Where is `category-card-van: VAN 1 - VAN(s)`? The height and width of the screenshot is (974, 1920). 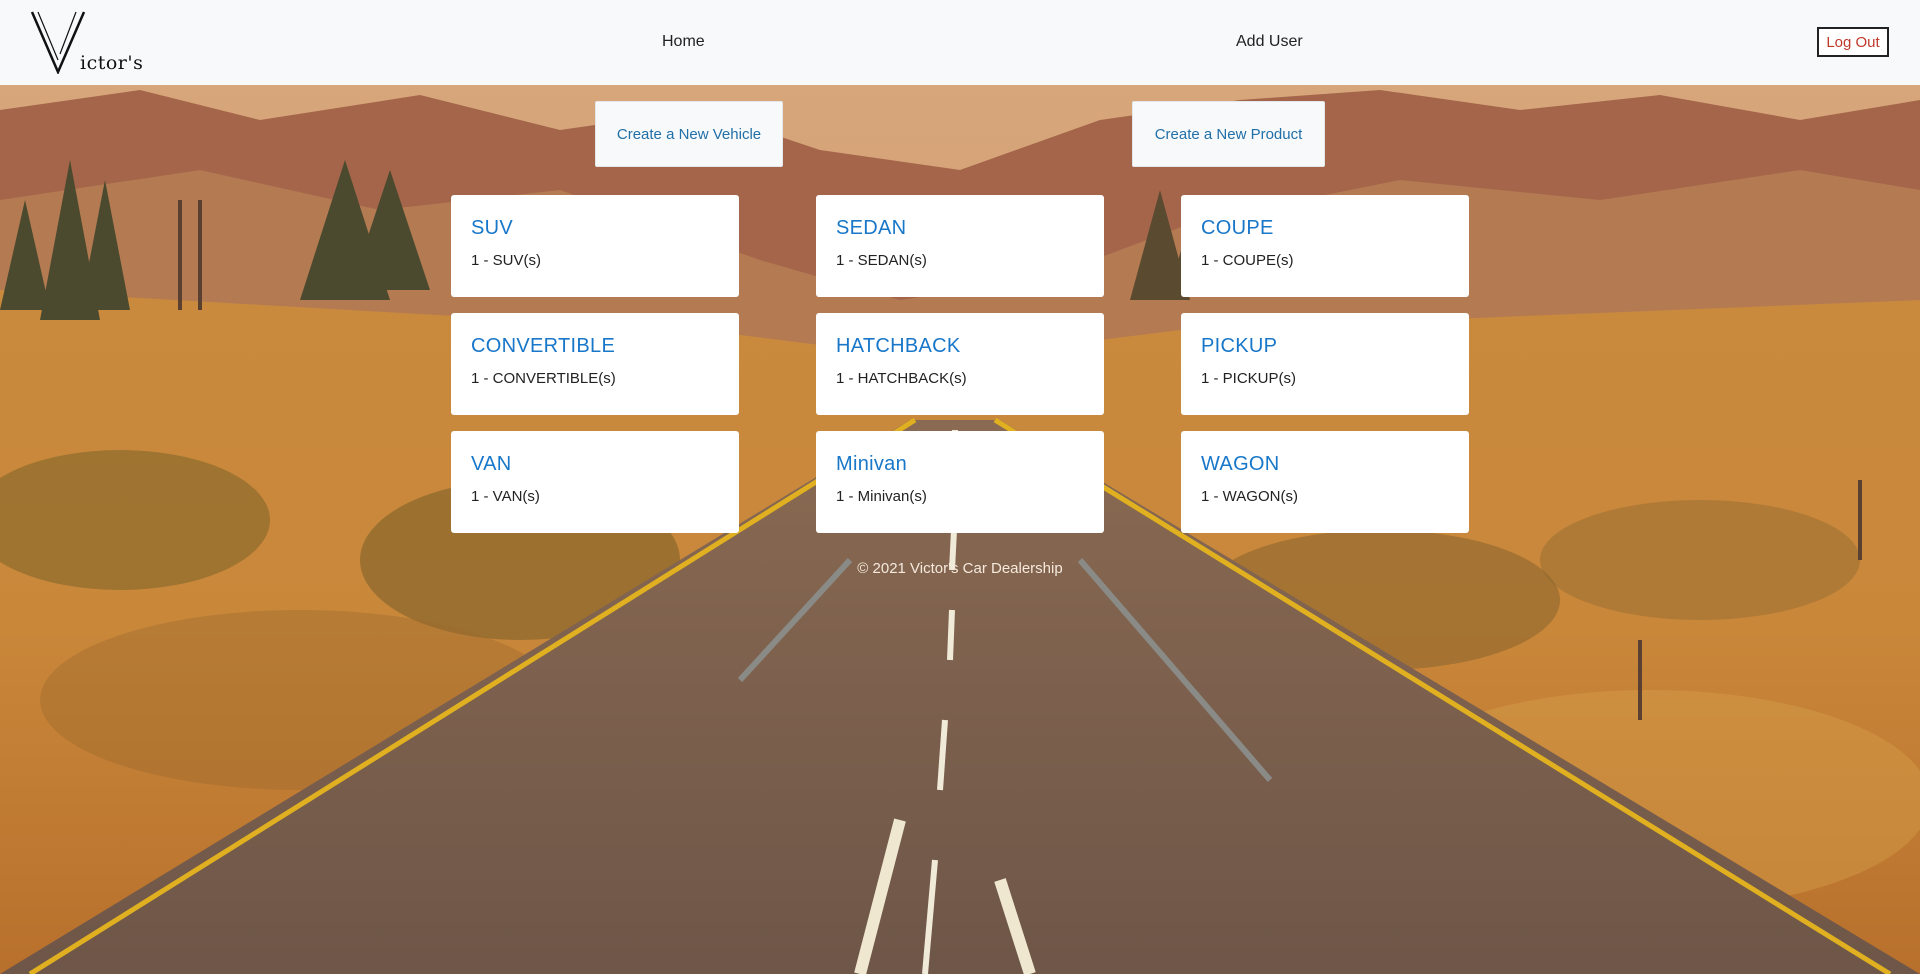 category-card-van: VAN 1 - VAN(s) is located at coordinates (595, 482).